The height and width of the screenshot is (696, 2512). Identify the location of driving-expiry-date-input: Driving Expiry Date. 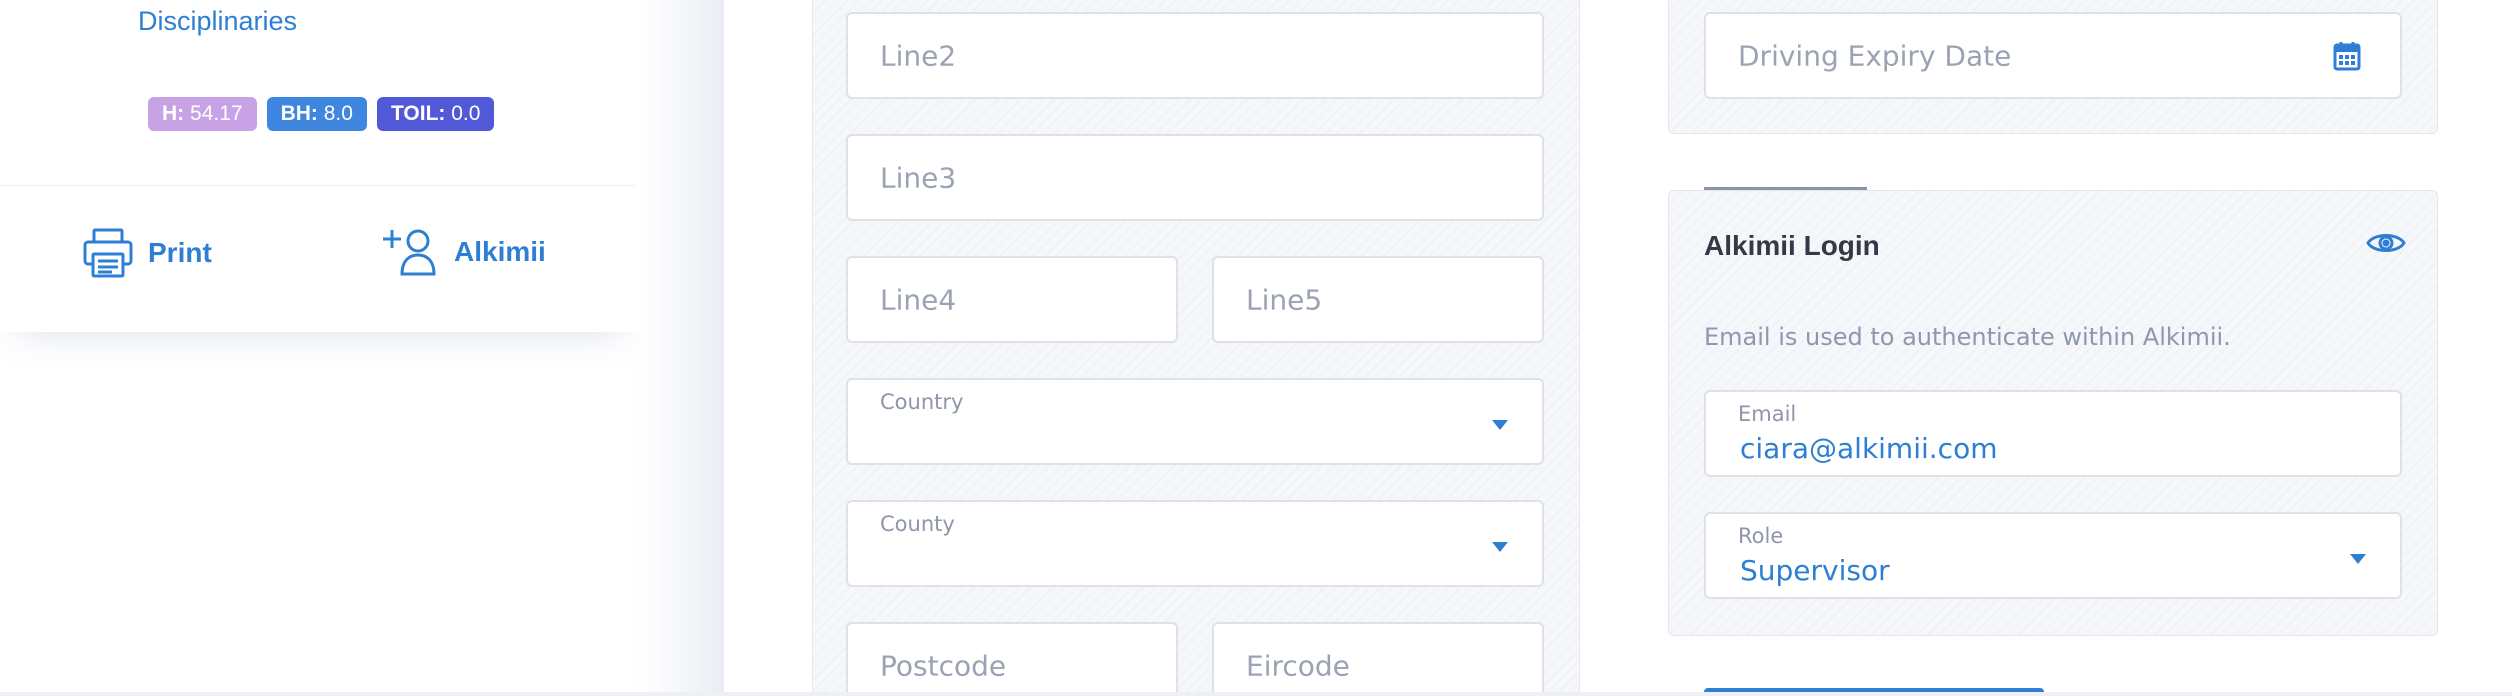
(2053, 55).